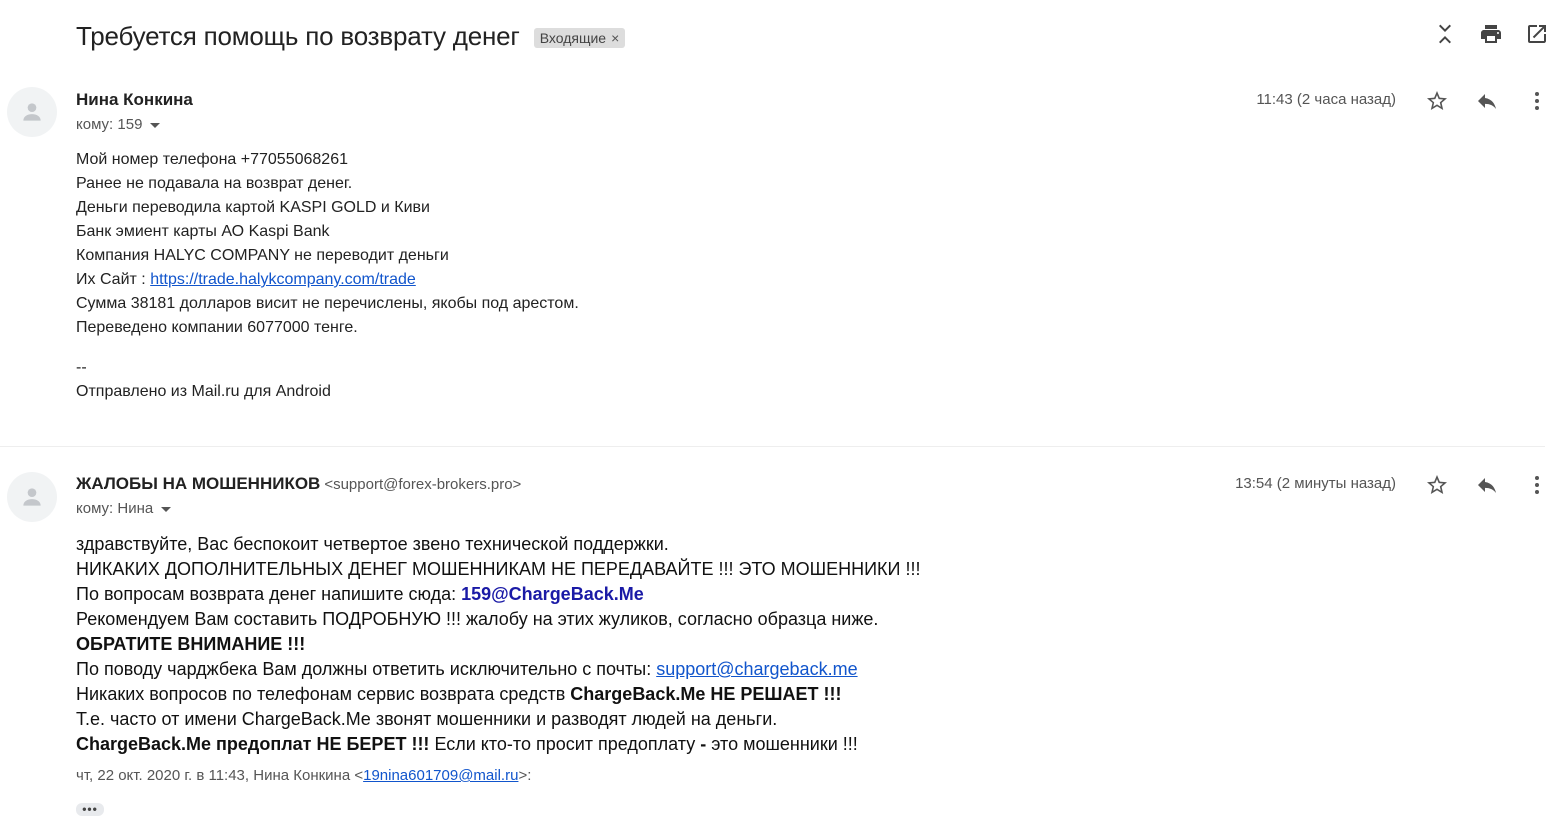 The image size is (1563, 825). I want to click on prepay-end: это мошенники !!!, so click(782, 744).